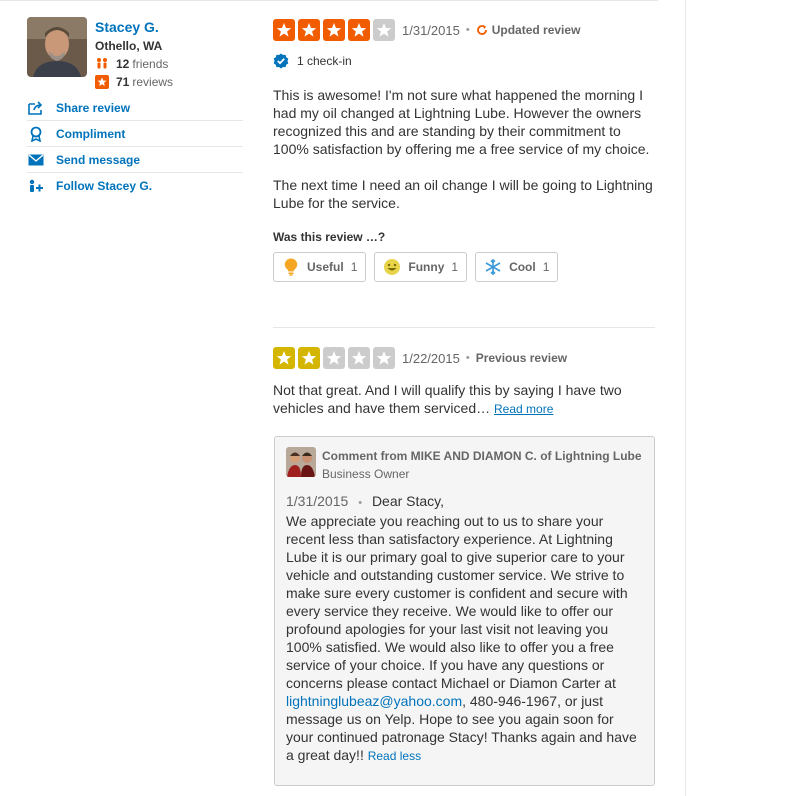 The image size is (790, 796). I want to click on previous-review-tag: Previous review, so click(521, 358).